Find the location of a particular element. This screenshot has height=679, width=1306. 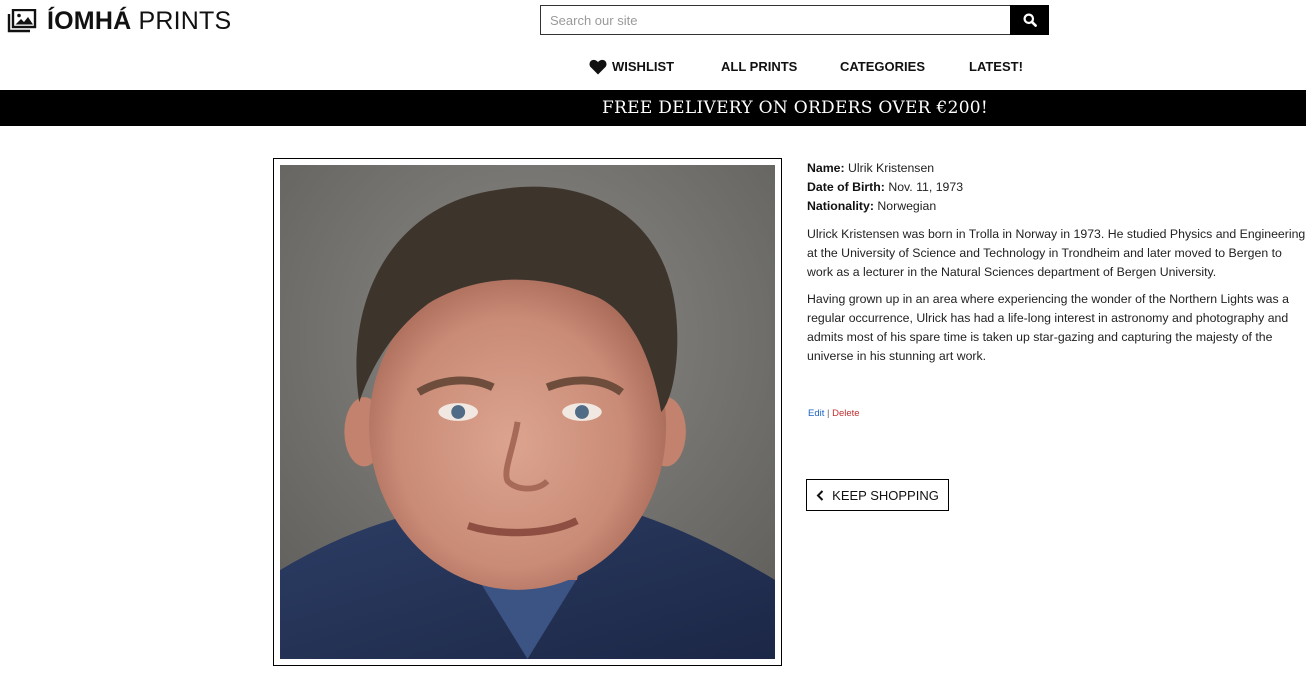

delivery-banner: FREE DELIVERY ON ORDERS OVER €200! is located at coordinates (653, 108).